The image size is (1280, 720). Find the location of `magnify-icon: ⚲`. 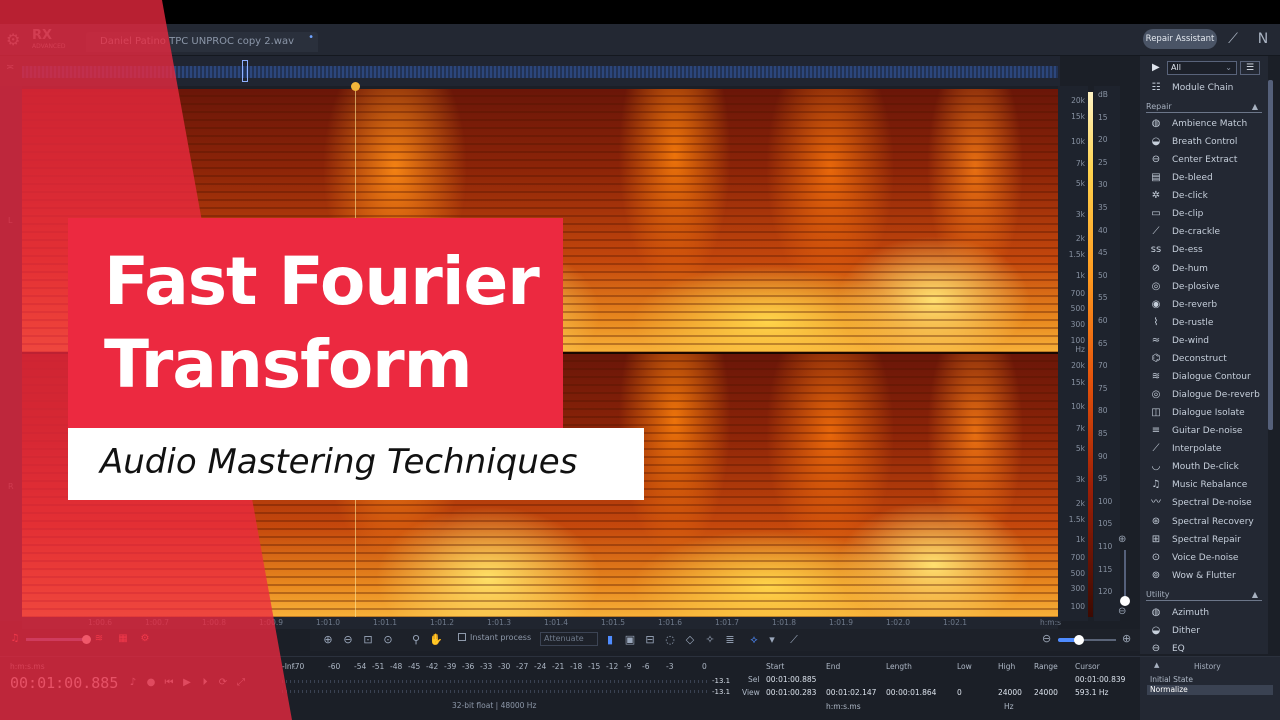

magnify-icon: ⚲ is located at coordinates (416, 640).